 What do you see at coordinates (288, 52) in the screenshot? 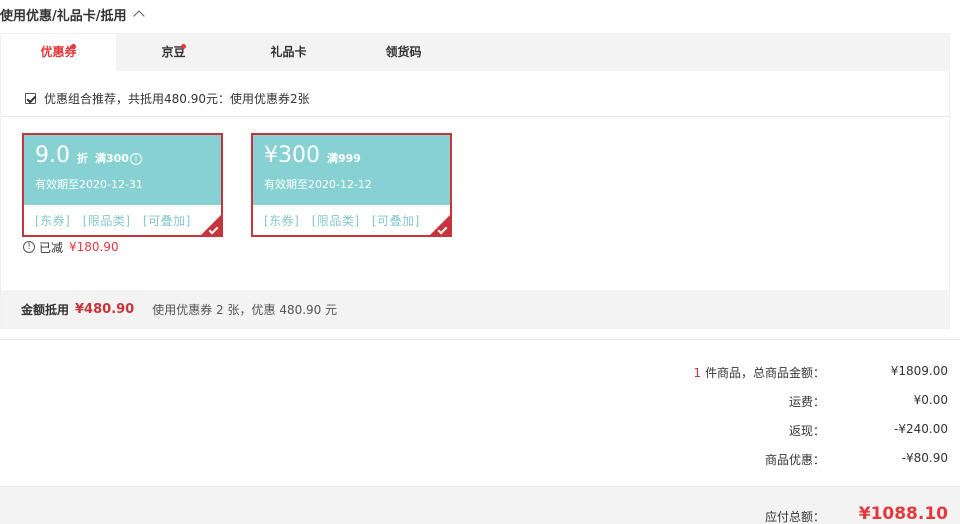
I see `tab-gift-card: 礼品卡` at bounding box center [288, 52].